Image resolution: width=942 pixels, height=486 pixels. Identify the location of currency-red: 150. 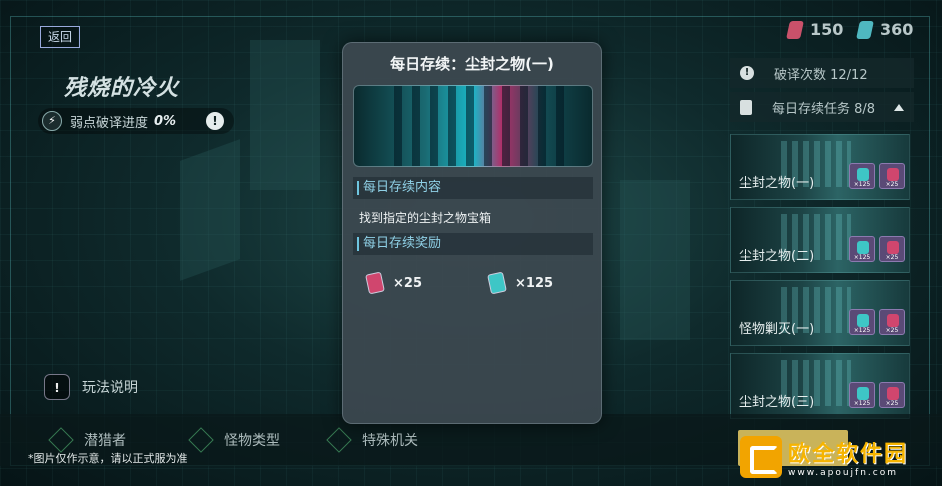
(815, 29).